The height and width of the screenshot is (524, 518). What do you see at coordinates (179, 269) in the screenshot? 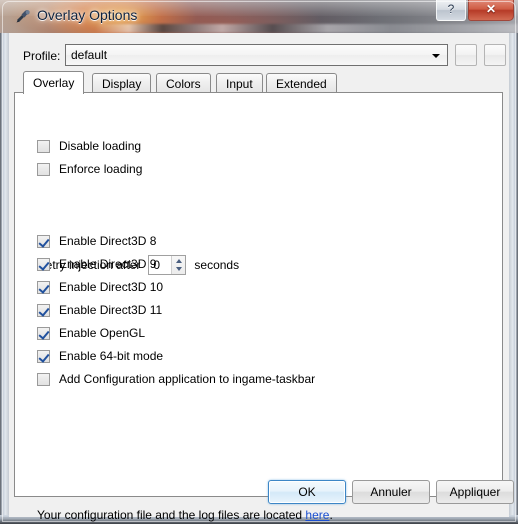
I see `spinner-down-icon` at bounding box center [179, 269].